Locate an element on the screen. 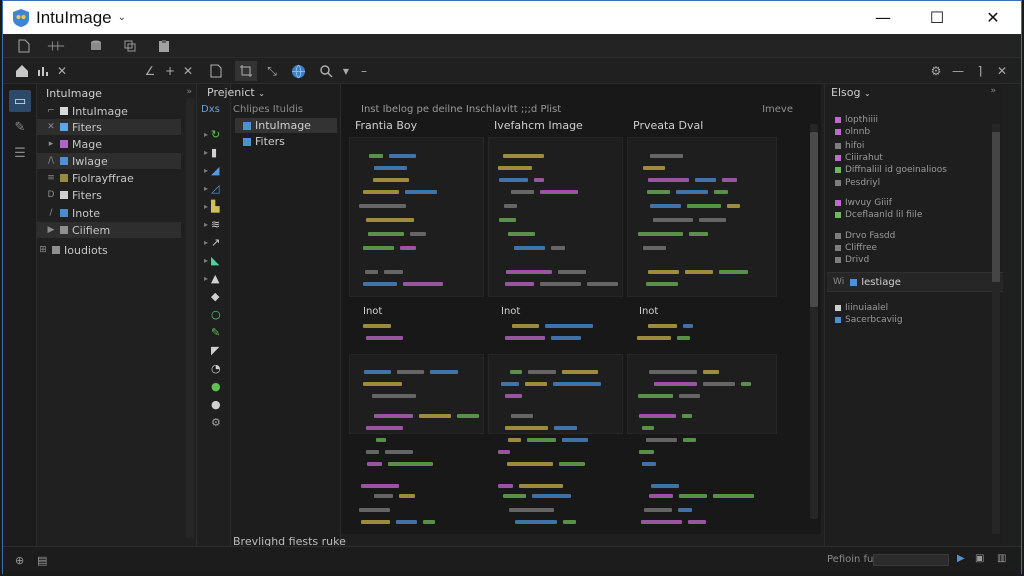  chevron-down-icon: ▼ is located at coordinates (346, 71).